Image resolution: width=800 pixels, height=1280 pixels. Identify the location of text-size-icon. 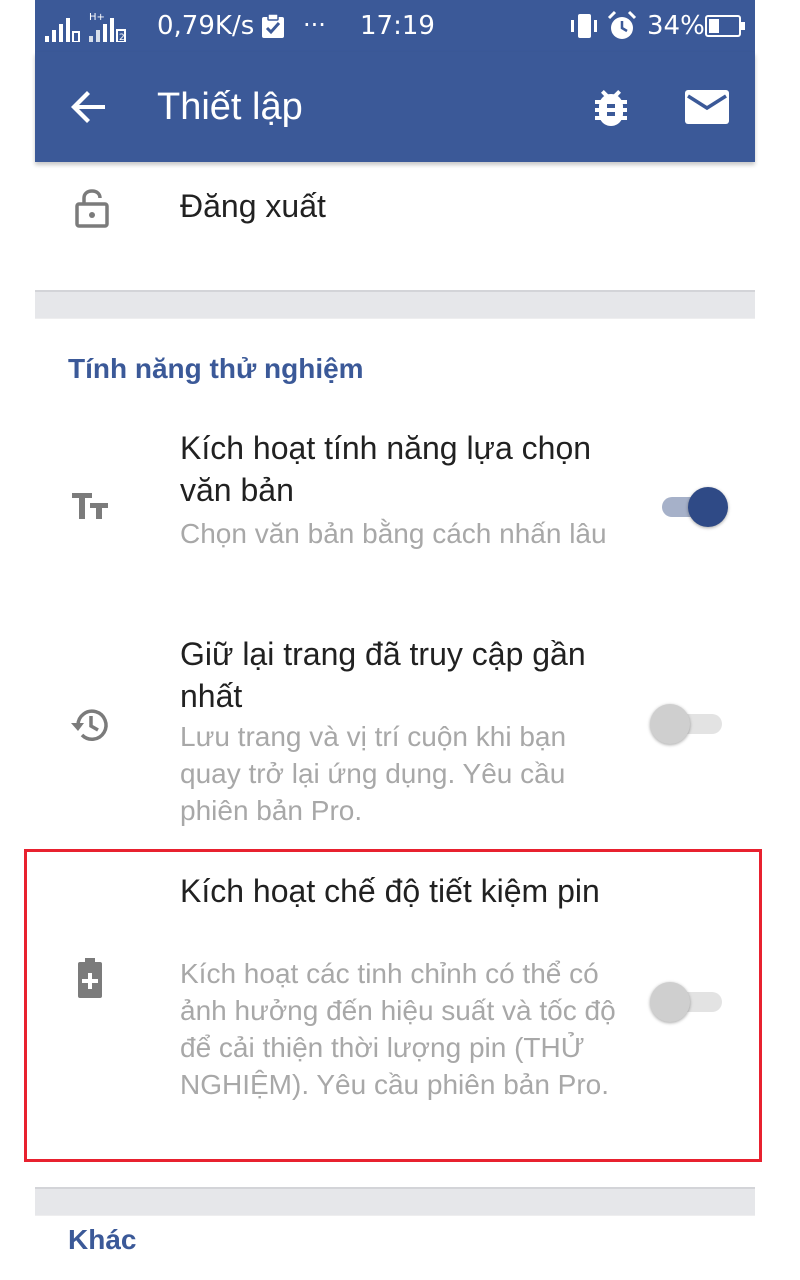
(90, 506).